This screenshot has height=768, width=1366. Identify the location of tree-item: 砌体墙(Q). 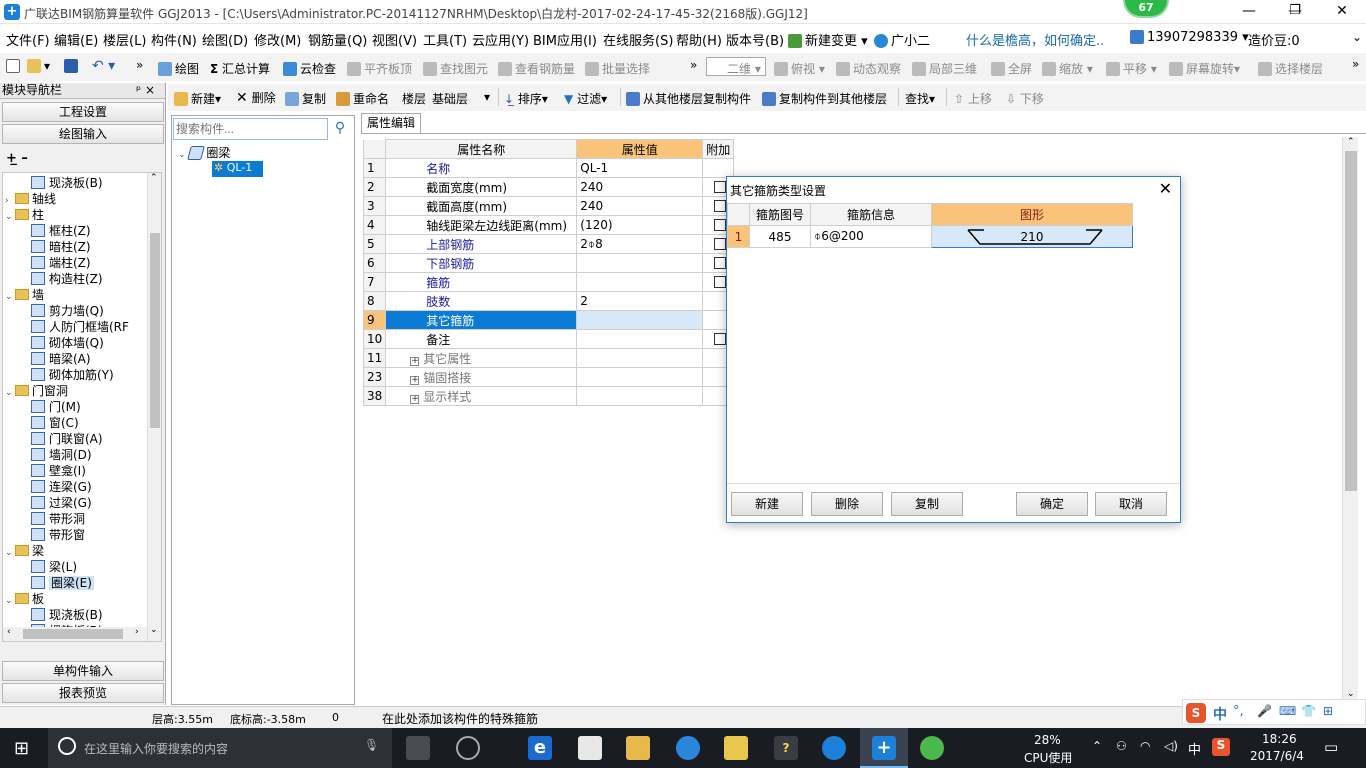
(67, 343).